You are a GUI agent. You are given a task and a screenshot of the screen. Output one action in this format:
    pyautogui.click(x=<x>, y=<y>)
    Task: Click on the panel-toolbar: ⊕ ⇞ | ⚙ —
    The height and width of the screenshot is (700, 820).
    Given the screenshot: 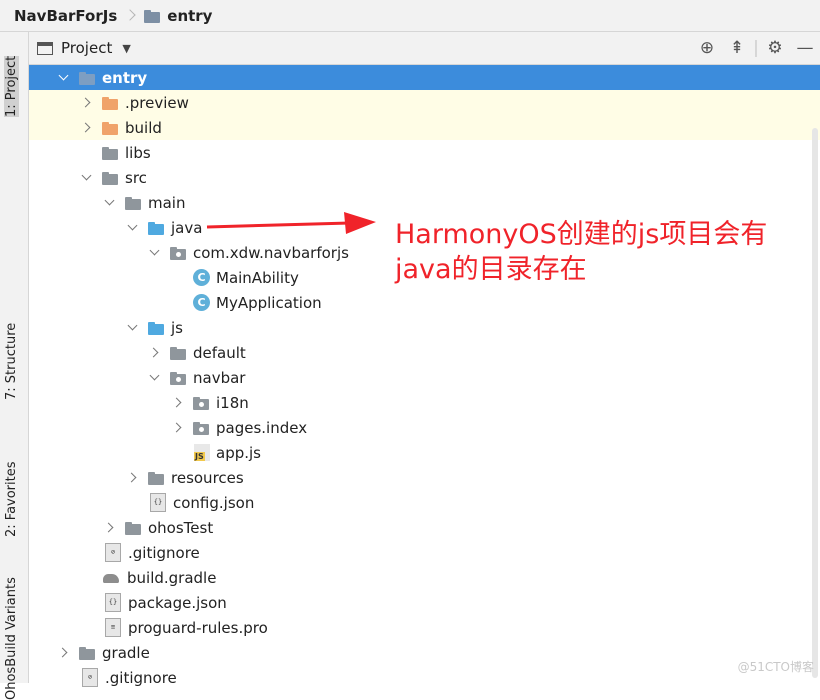 What is the action you would take?
    pyautogui.click(x=756, y=48)
    